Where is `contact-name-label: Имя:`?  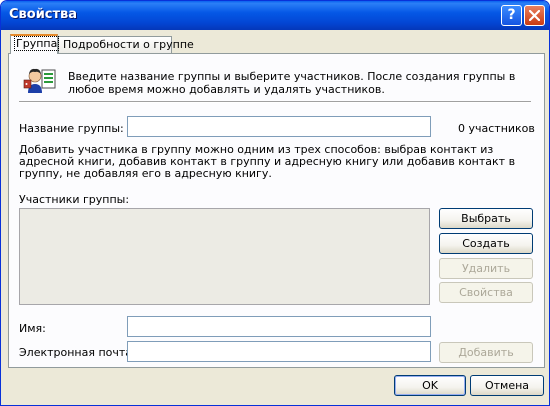
contact-name-label: Имя: is located at coordinates (32, 328).